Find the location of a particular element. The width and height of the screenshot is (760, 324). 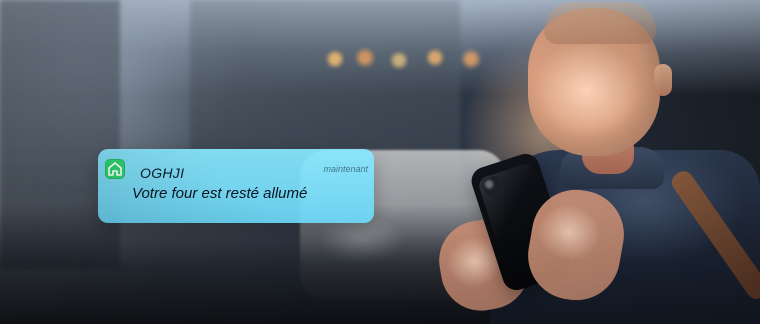

ear is located at coordinates (663, 80).